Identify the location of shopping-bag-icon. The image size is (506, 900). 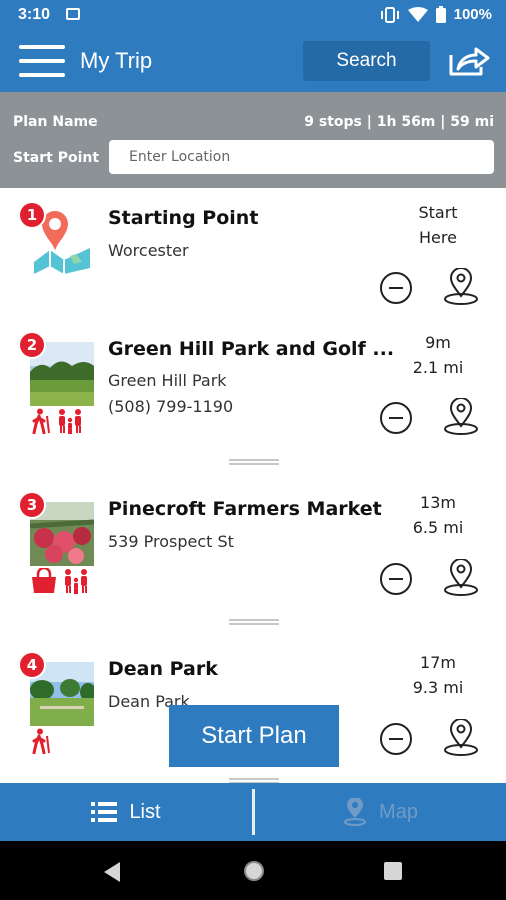
(44, 580).